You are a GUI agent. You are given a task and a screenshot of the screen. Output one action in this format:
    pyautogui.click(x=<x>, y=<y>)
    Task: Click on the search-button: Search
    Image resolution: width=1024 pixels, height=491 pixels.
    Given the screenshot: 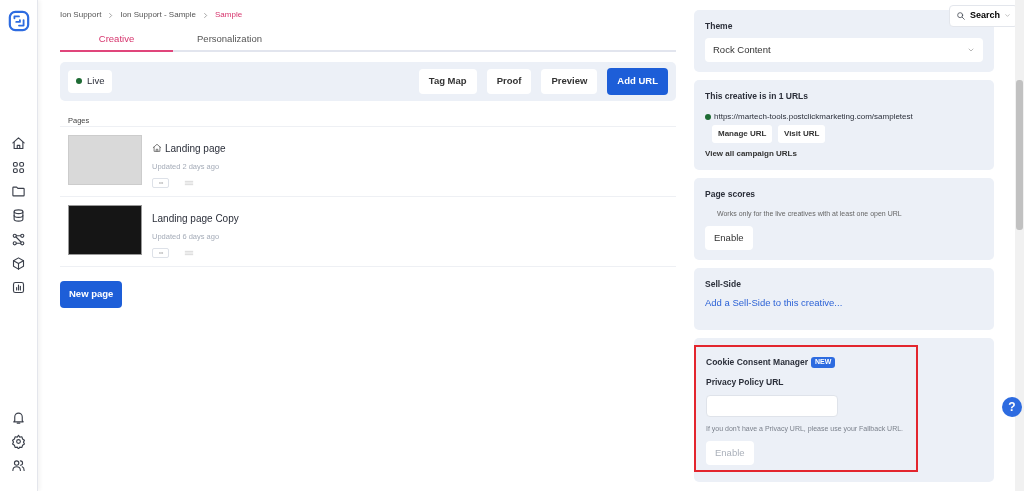 What is the action you would take?
    pyautogui.click(x=983, y=16)
    